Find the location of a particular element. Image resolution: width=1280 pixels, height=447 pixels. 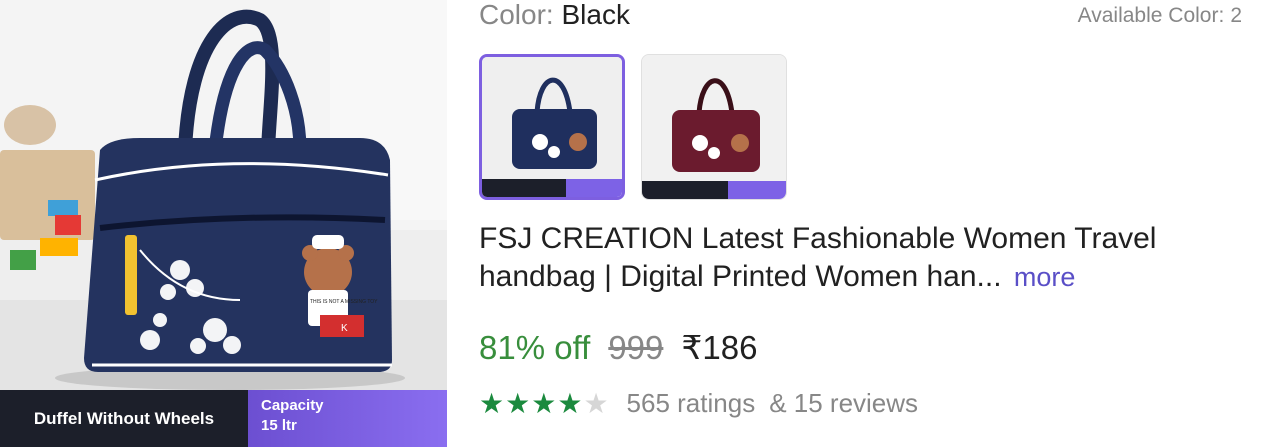

selected-color: Color: Black is located at coordinates (554, 15).